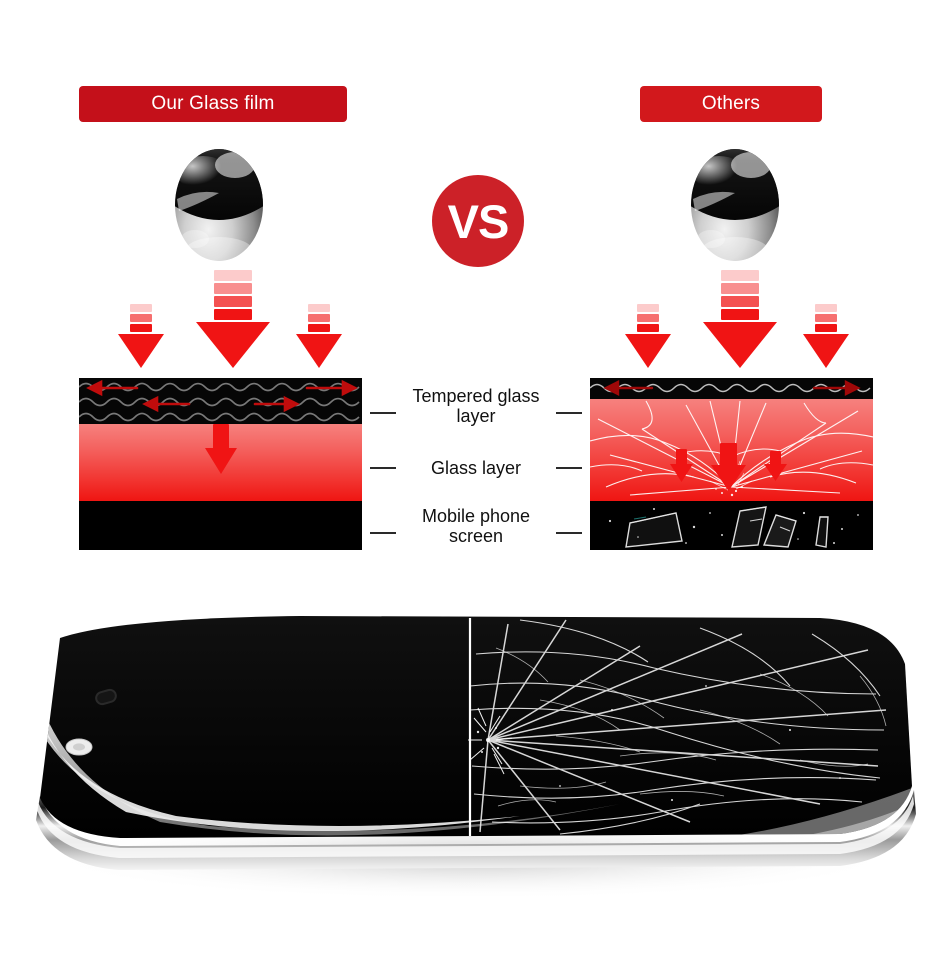  Describe the element at coordinates (220, 401) in the screenshot. I see `layer-tempered-glass-left` at that location.